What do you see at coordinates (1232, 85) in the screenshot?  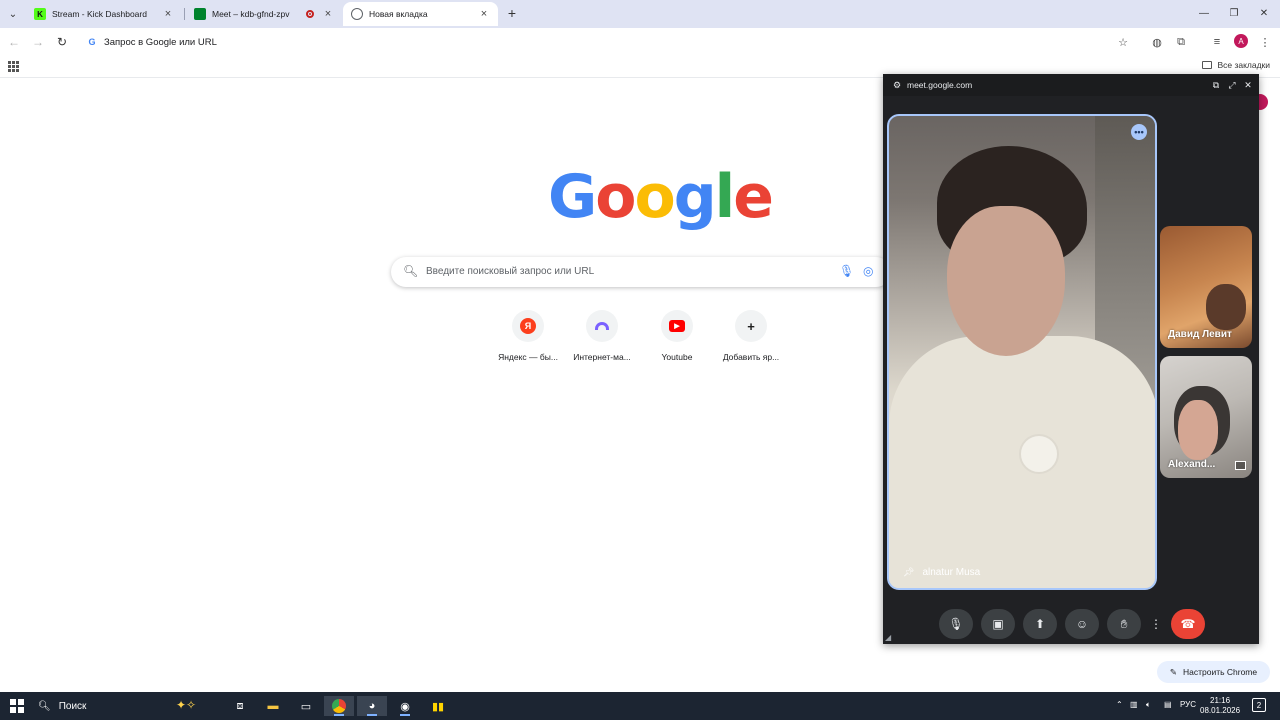 I see `expand-icon: ⤢` at bounding box center [1232, 85].